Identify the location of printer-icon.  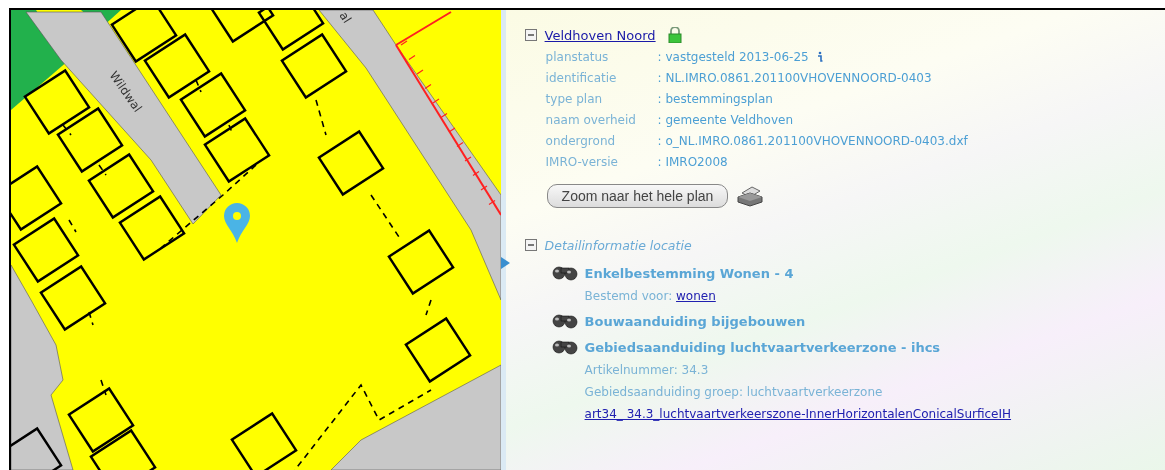
(750, 196).